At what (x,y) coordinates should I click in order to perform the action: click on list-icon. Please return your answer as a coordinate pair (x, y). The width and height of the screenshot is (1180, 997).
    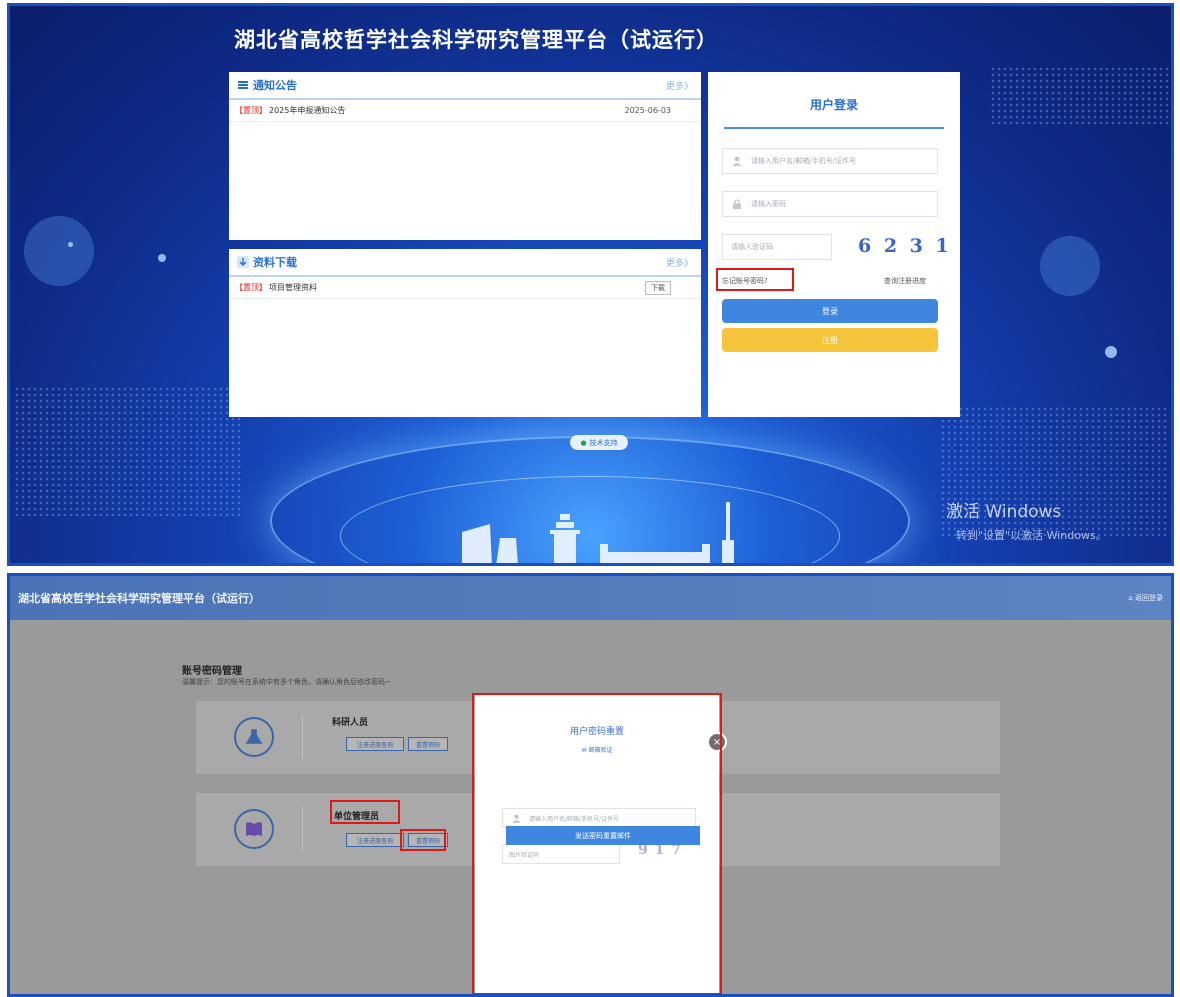
    Looking at the image, I should click on (243, 85).